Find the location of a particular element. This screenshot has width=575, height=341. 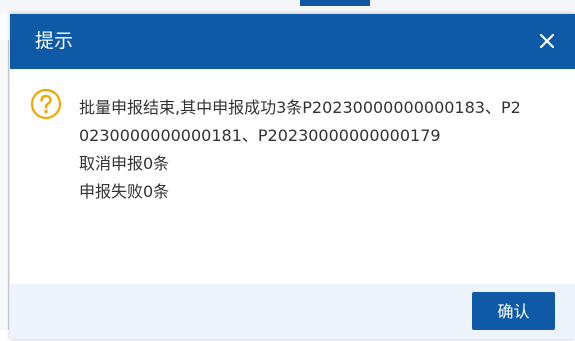

close-button is located at coordinates (547, 41).